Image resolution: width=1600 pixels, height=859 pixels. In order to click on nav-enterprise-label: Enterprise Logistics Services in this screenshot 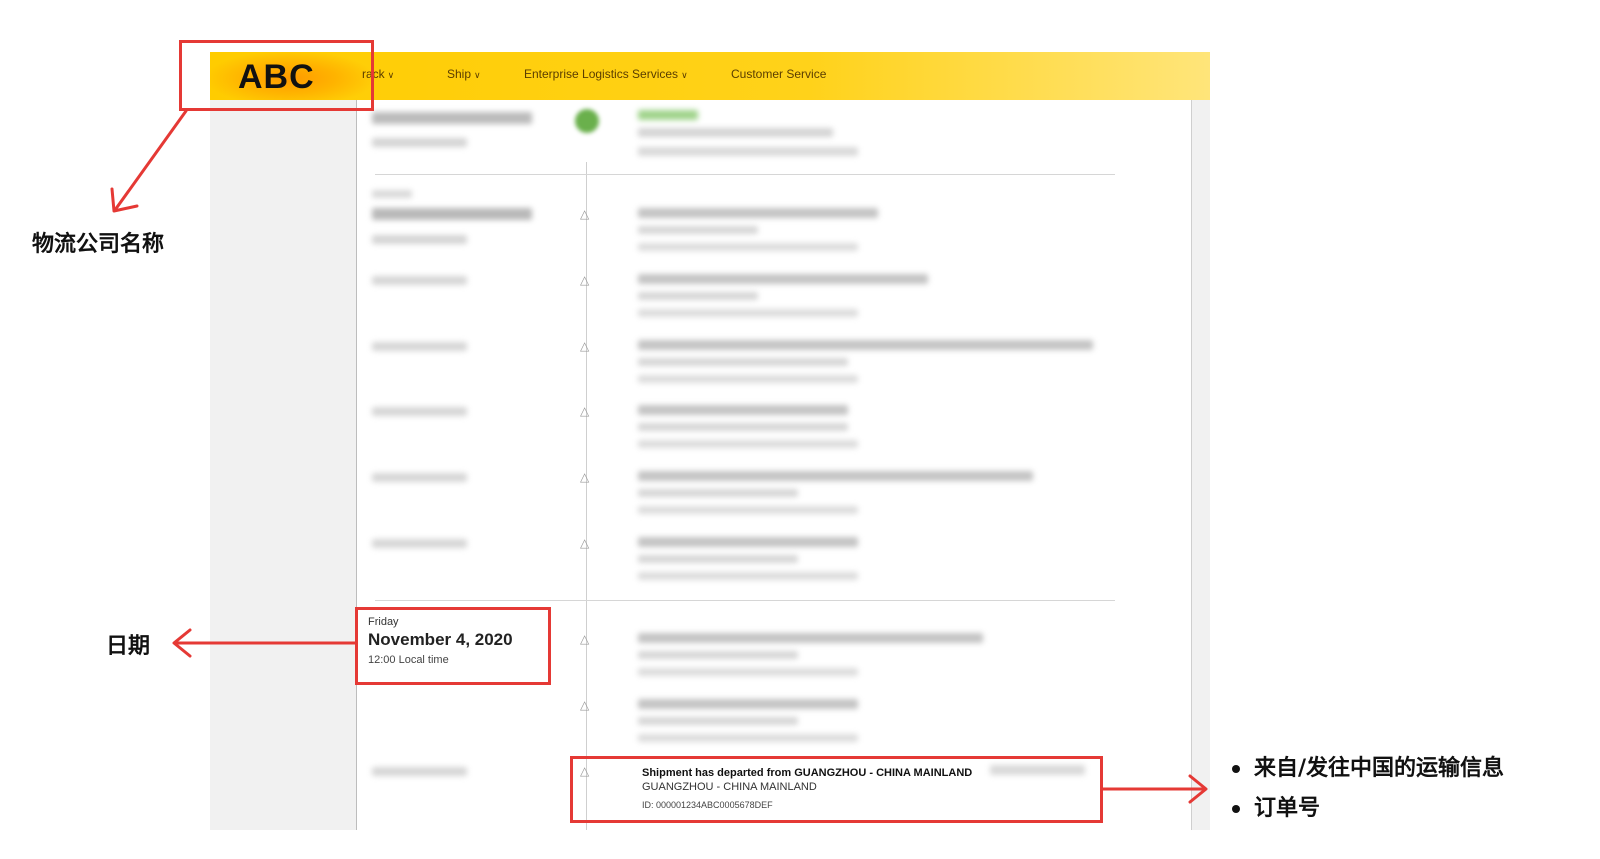, I will do `click(601, 74)`.